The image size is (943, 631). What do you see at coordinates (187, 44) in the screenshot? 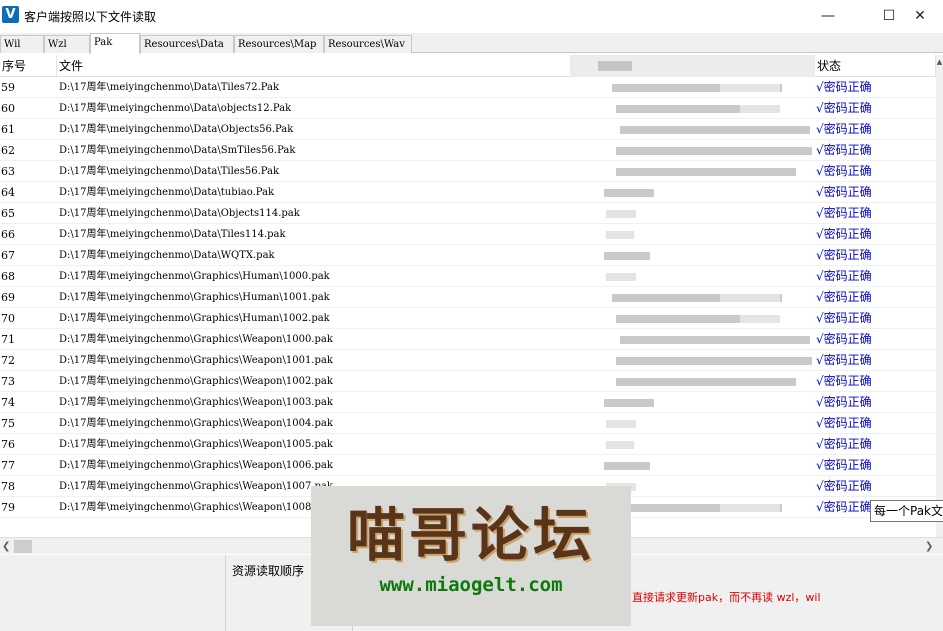
I see `tab-resources-data: Resources\Data` at bounding box center [187, 44].